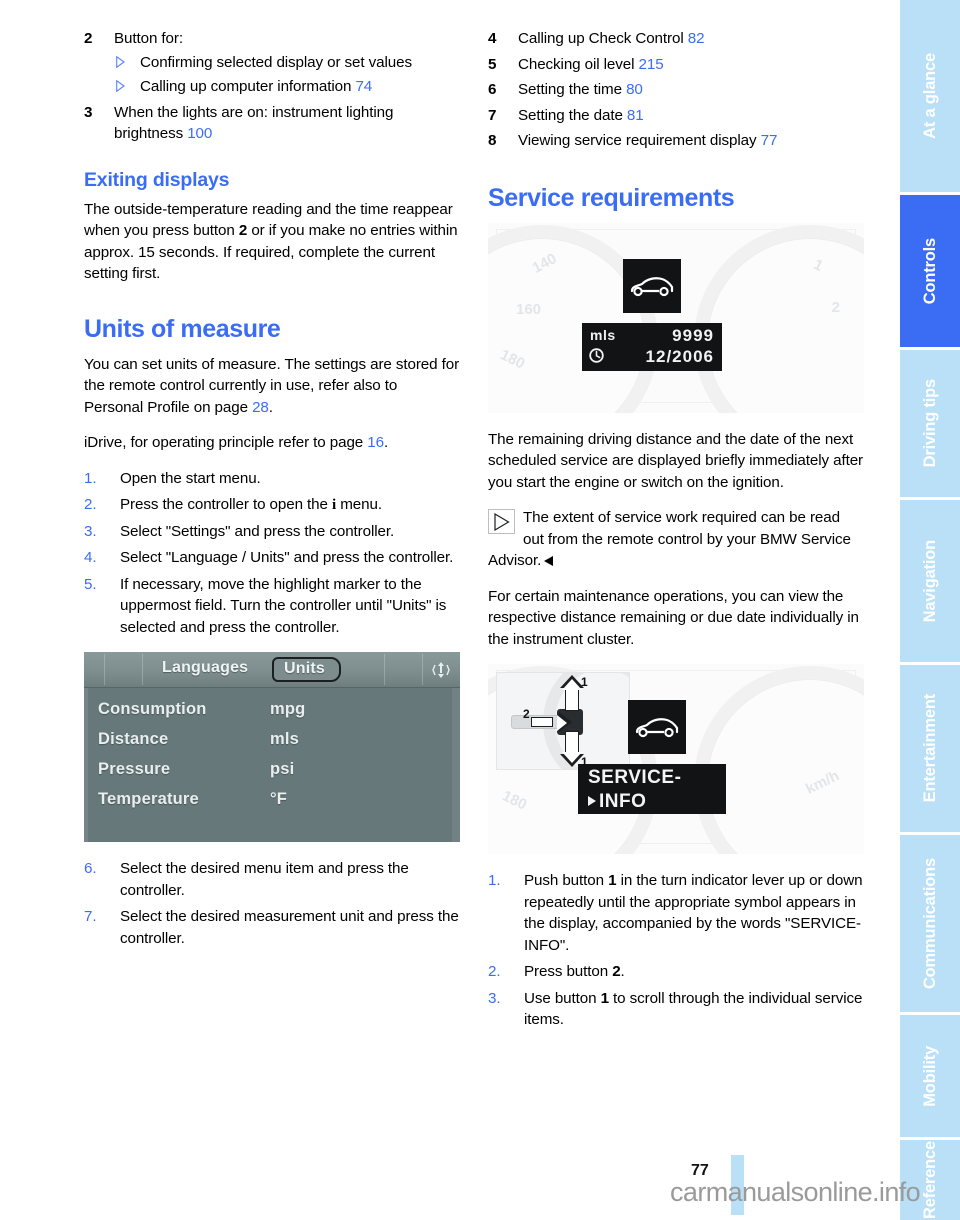  Describe the element at coordinates (584, 682) in the screenshot. I see `lever-label-1-top: 1` at that location.